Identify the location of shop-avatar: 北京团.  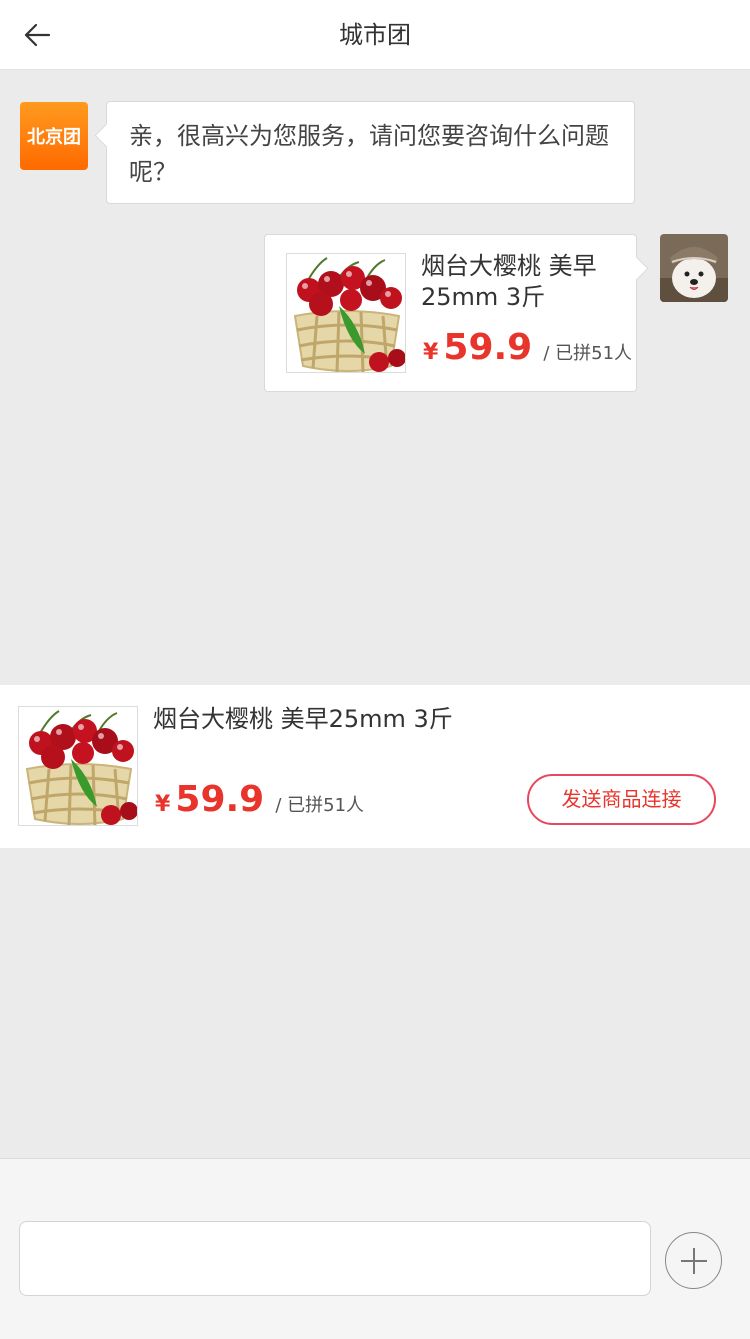
(54, 136).